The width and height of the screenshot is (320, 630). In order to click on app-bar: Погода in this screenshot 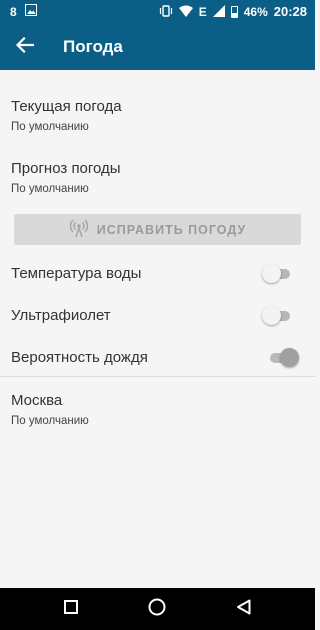, I will do `click(157, 47)`.